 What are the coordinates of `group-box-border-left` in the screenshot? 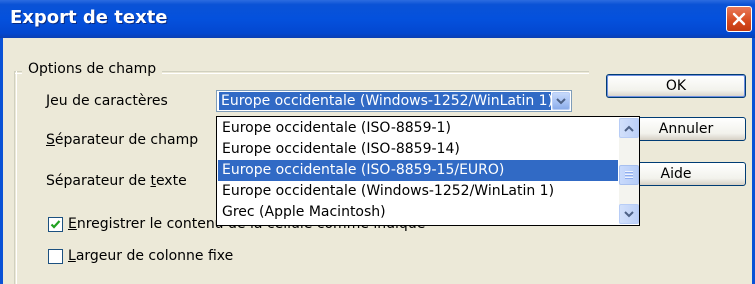 It's located at (15, 177).